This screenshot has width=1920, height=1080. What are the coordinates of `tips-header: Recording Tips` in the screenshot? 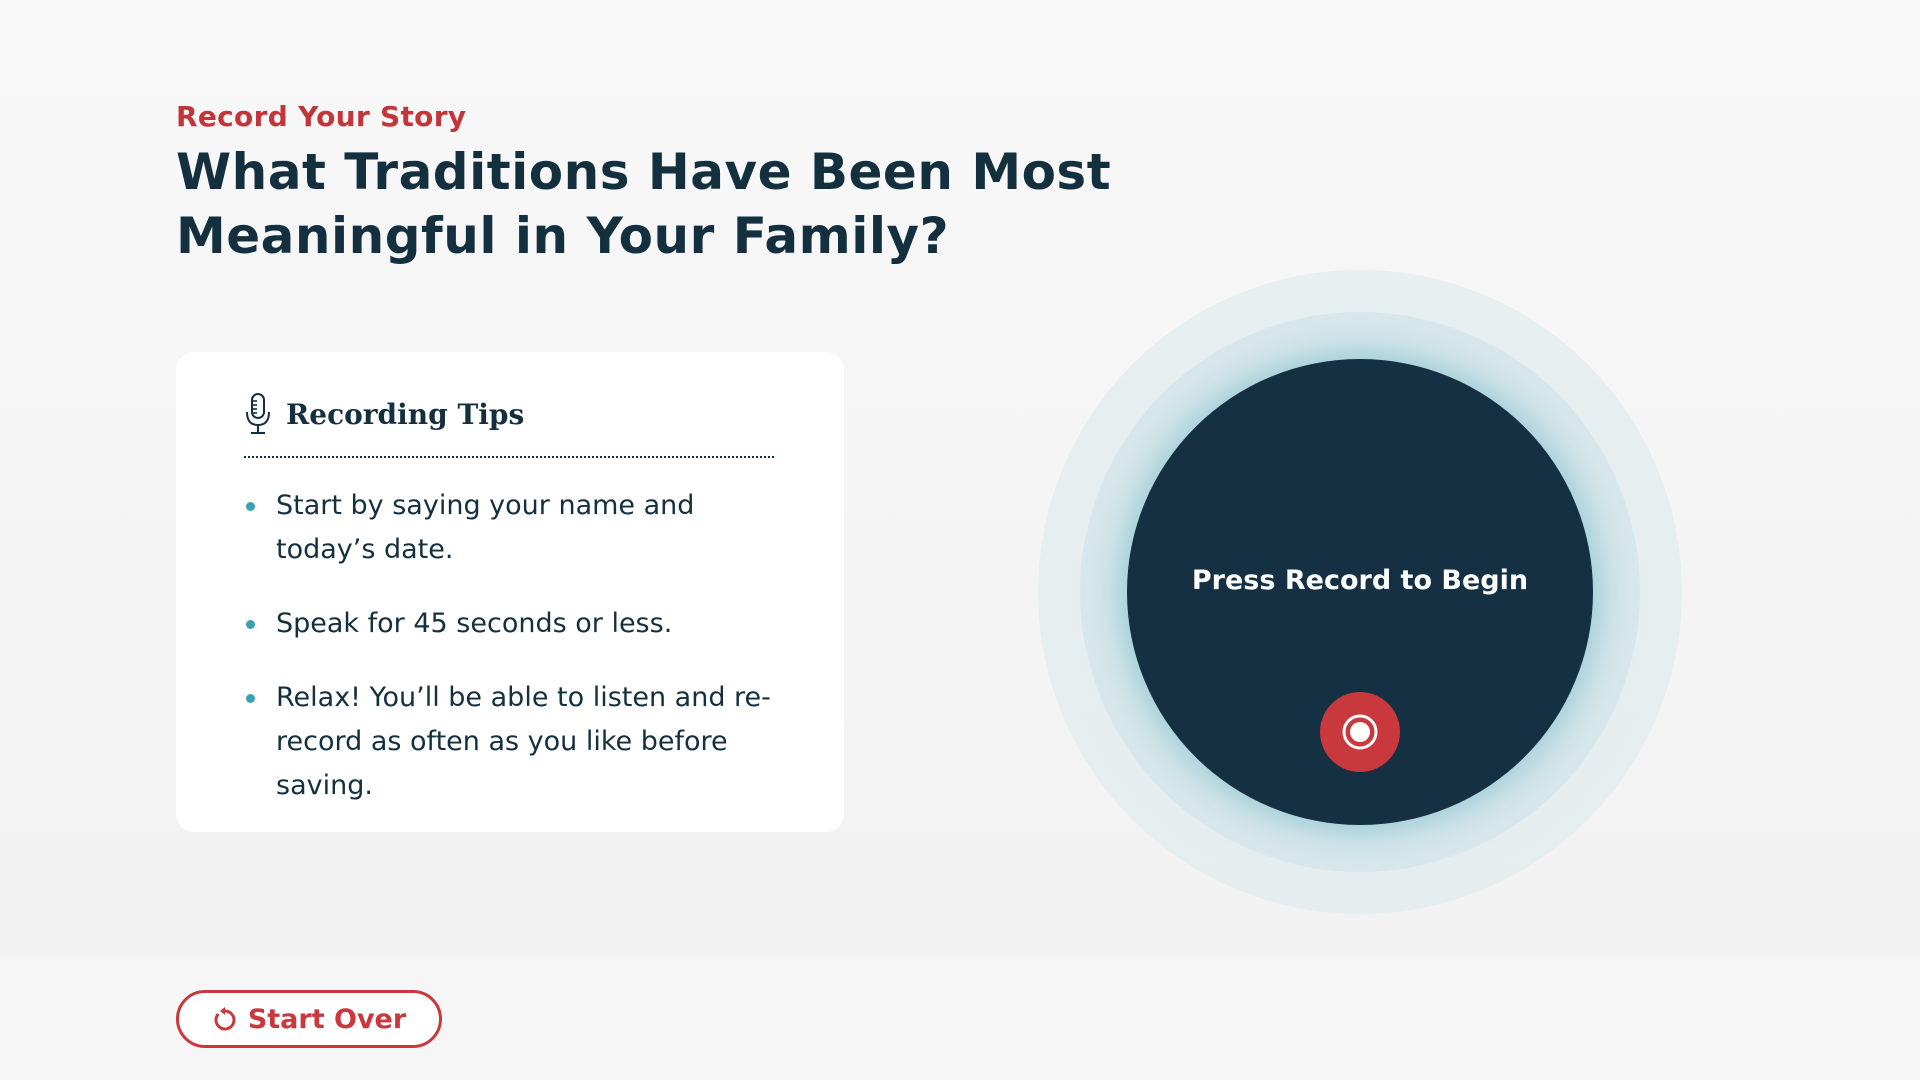 It's located at (509, 414).